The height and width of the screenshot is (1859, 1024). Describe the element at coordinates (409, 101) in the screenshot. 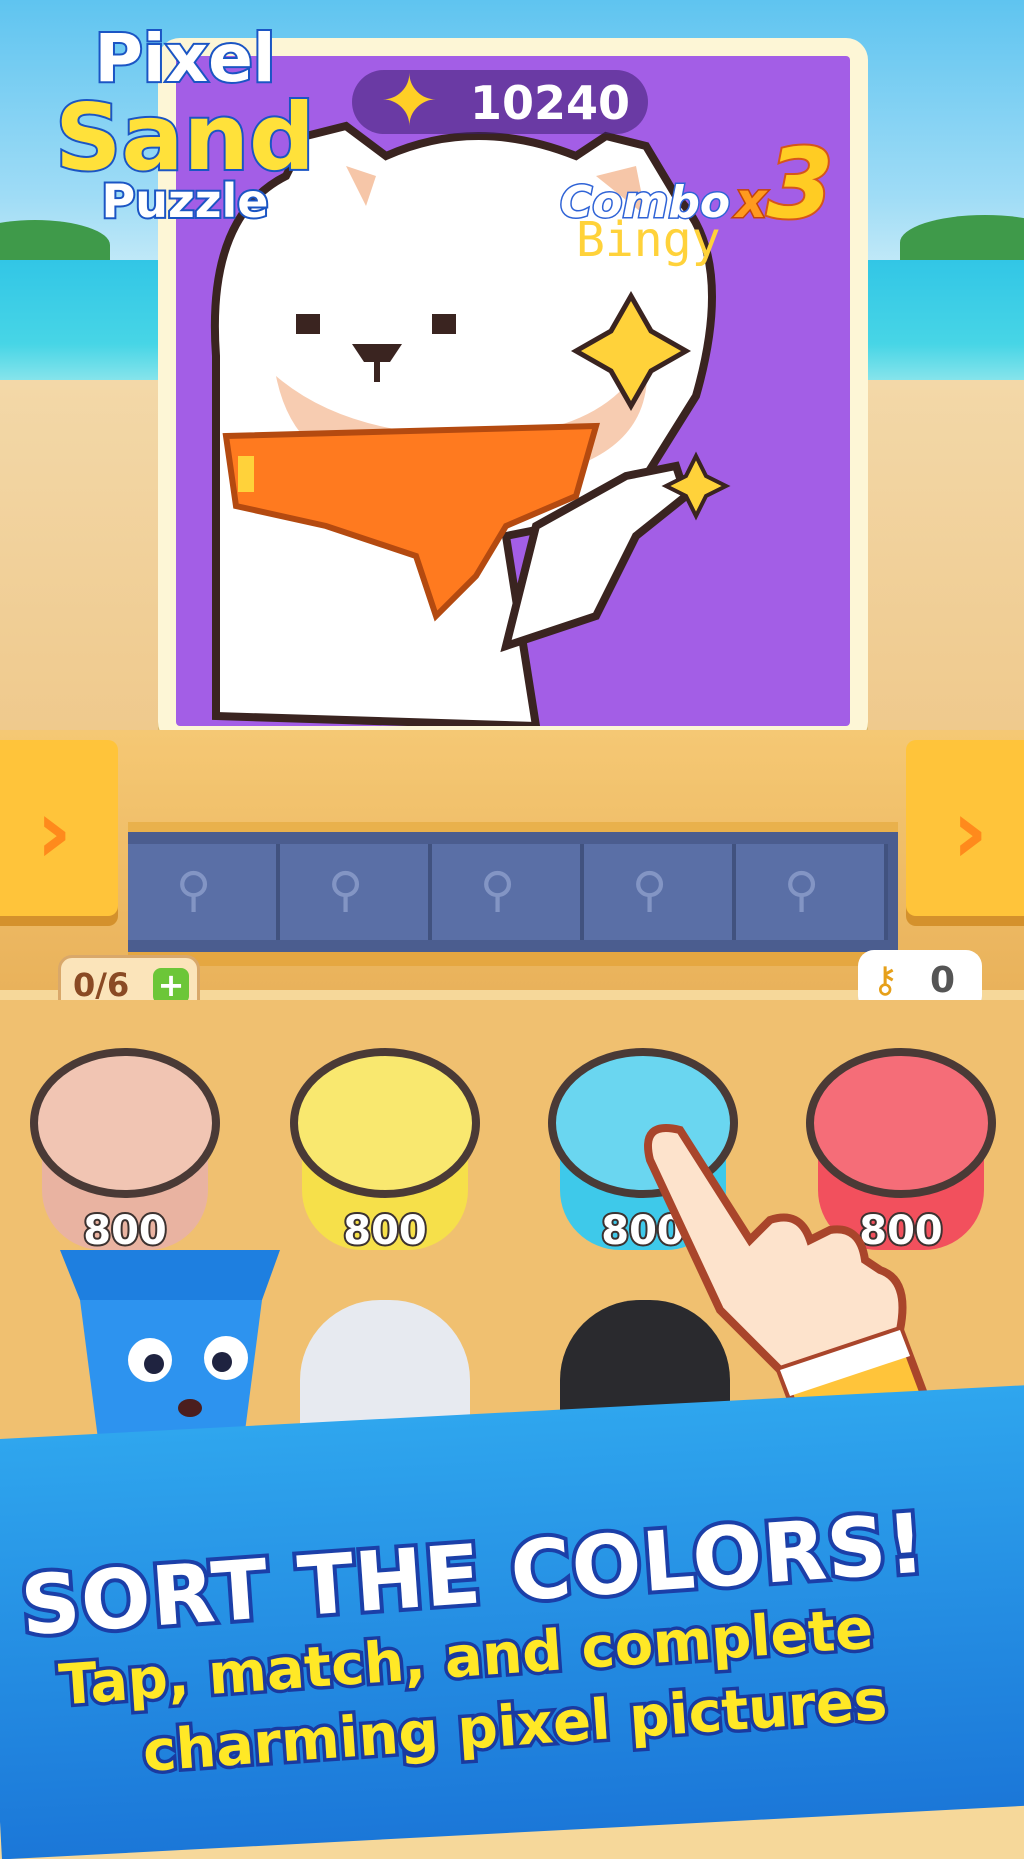

I see `star-icon: ✦` at that location.